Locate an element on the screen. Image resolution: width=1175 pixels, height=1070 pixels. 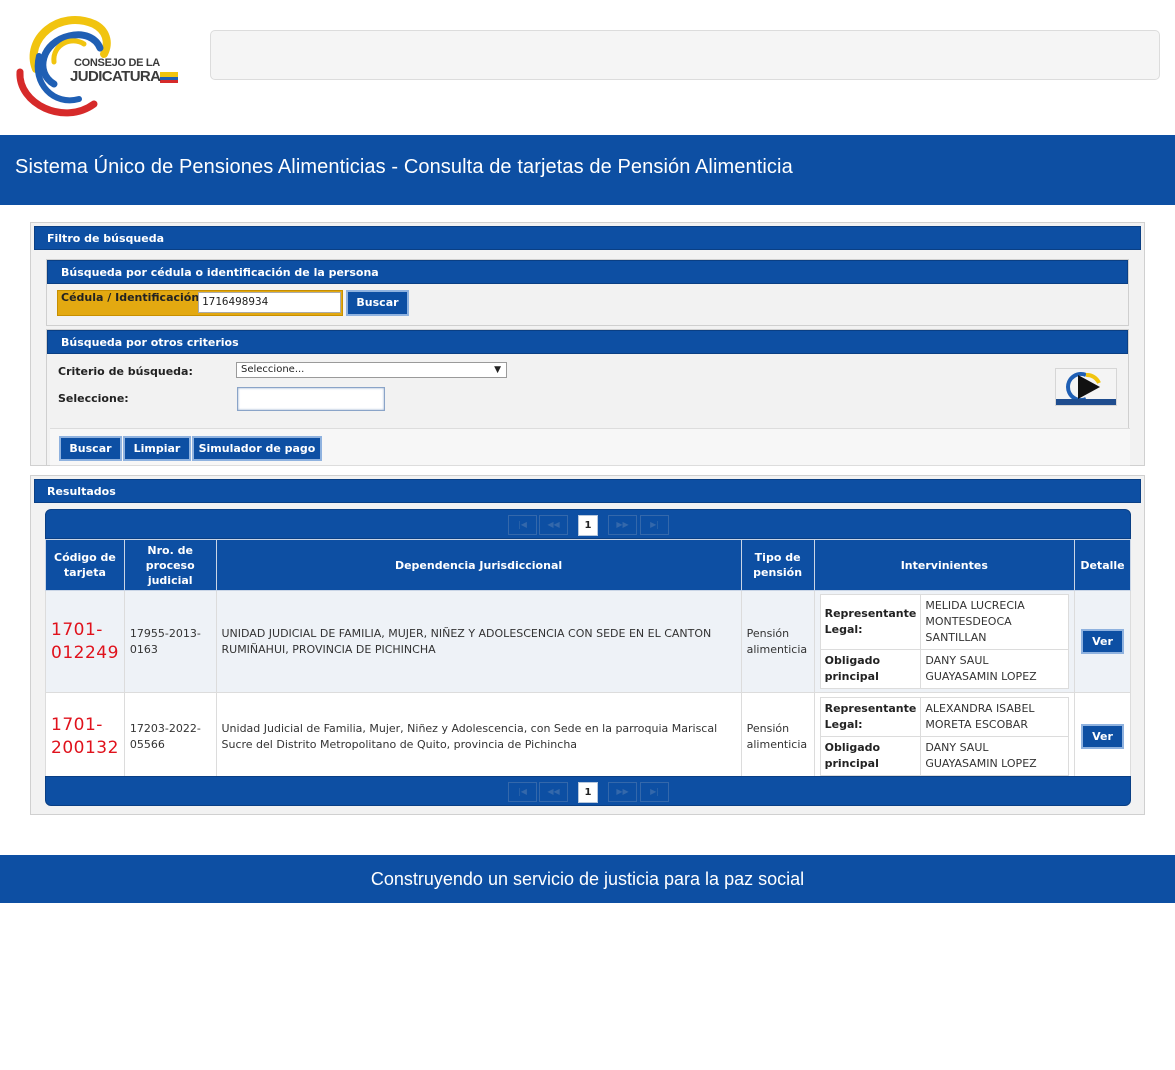
cedula-search-button: Buscar is located at coordinates (377, 303).